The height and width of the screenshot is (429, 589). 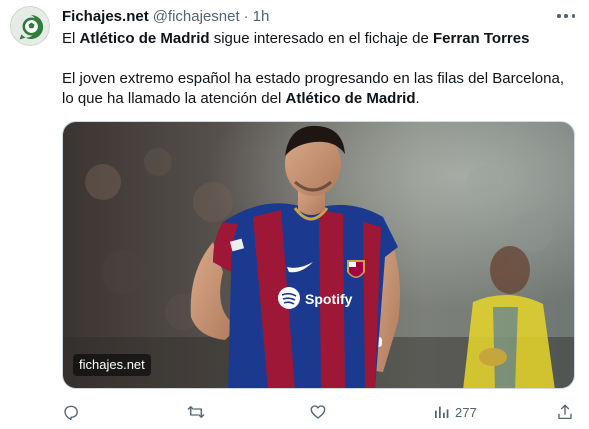 I want to click on share-button, so click(x=565, y=412).